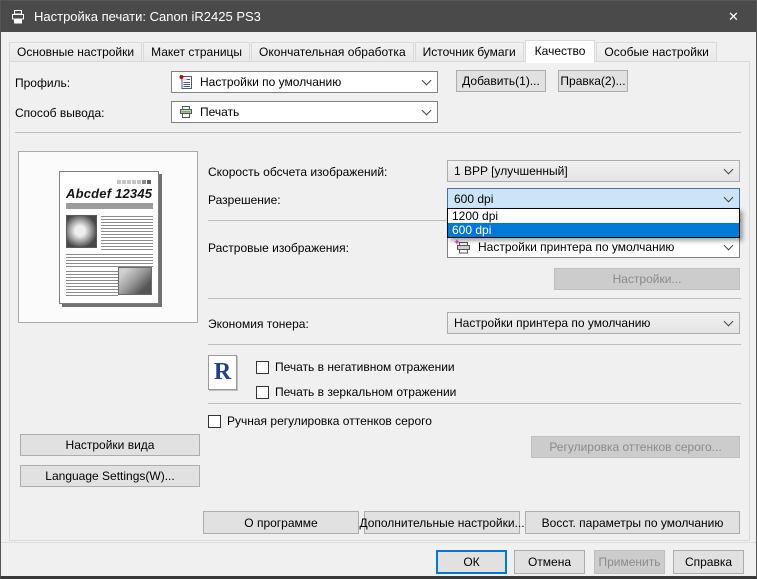  Describe the element at coordinates (135, 281) in the screenshot. I see `preview-cubes-image` at that location.